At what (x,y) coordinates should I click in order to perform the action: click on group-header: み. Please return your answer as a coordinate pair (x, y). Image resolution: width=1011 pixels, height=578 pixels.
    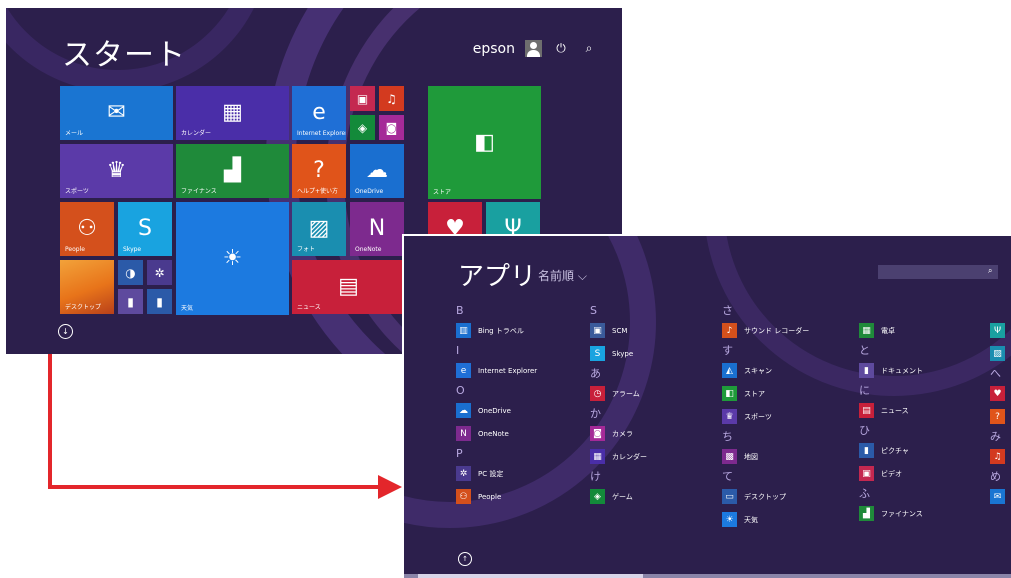
    Looking at the image, I should click on (1000, 436).